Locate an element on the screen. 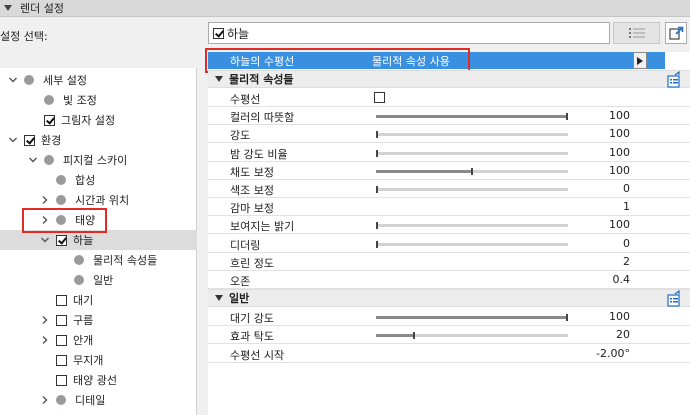 Image resolution: width=690 pixels, height=415 pixels. property-row: 강도 100 is located at coordinates (449, 134).